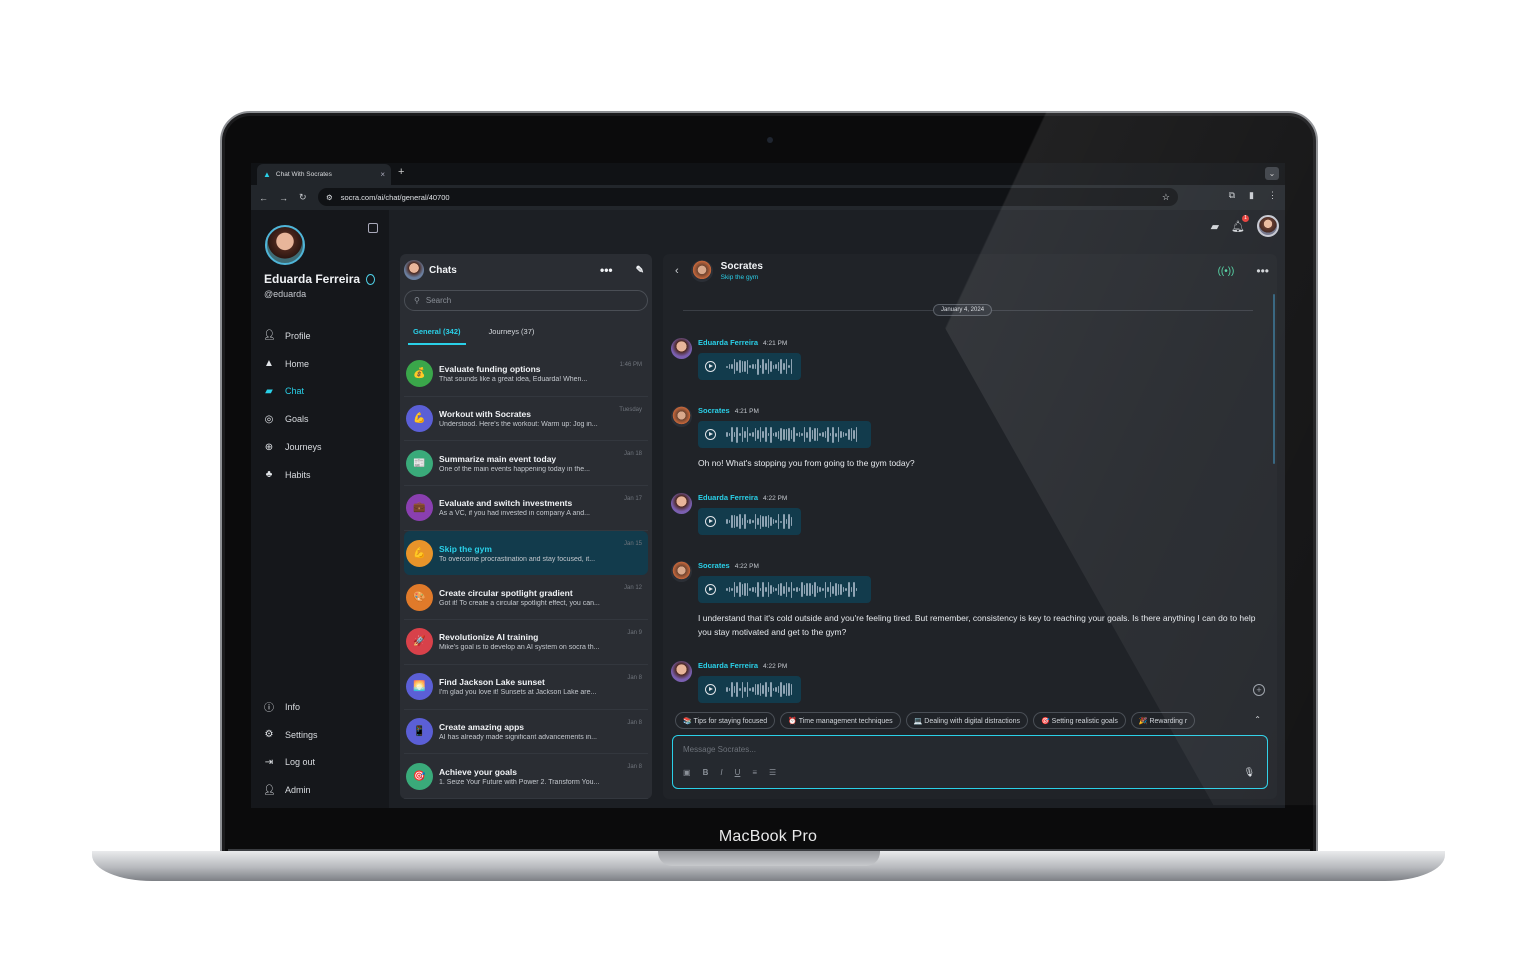 Image resolution: width=1536 pixels, height=970 pixels. I want to click on chat-list-header: Chats ••• ✎, so click(526, 270).